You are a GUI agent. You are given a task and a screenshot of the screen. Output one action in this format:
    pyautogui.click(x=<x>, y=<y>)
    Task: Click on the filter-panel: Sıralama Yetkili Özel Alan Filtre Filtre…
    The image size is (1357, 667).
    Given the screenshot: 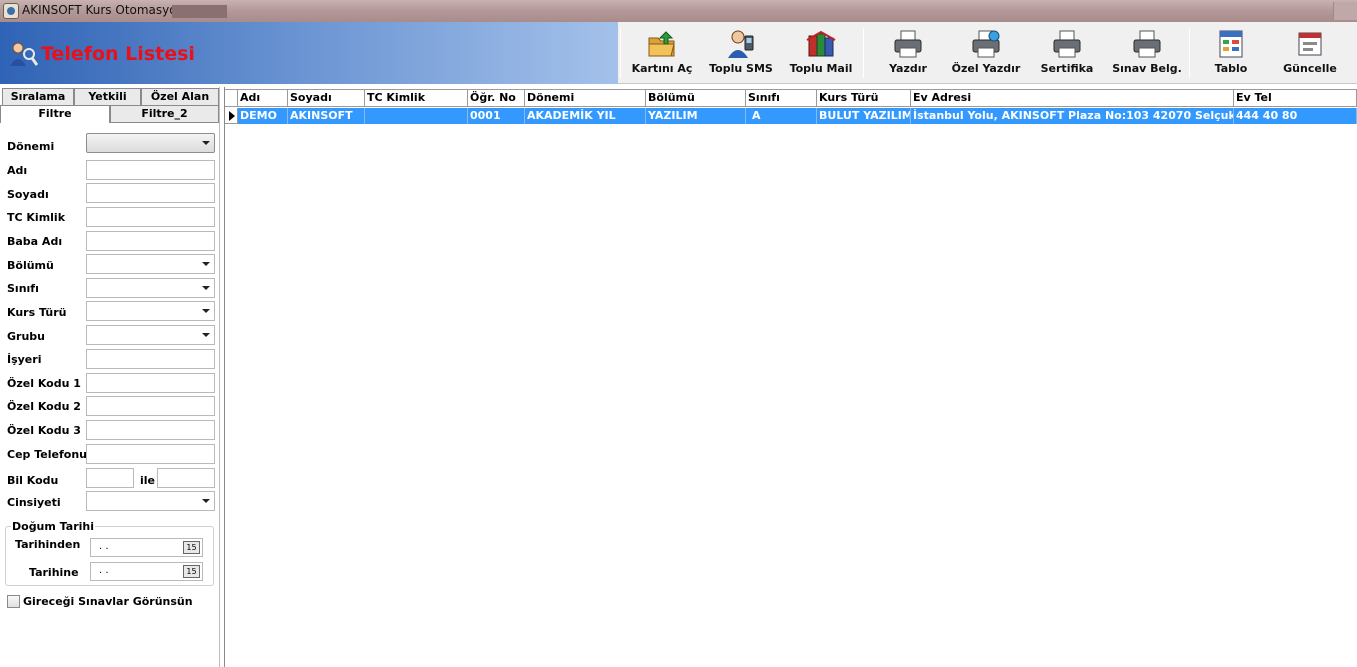 What is the action you would take?
    pyautogui.click(x=110, y=377)
    